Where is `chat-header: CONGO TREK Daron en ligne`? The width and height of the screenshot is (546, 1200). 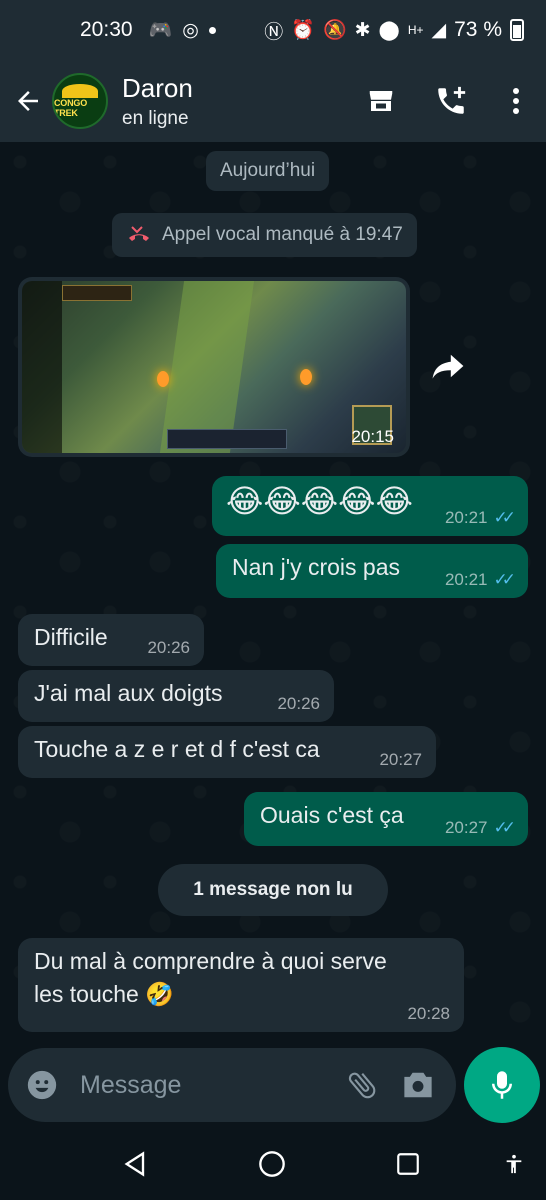
chat-header: CONGO TREK Daron en ligne is located at coordinates (273, 101).